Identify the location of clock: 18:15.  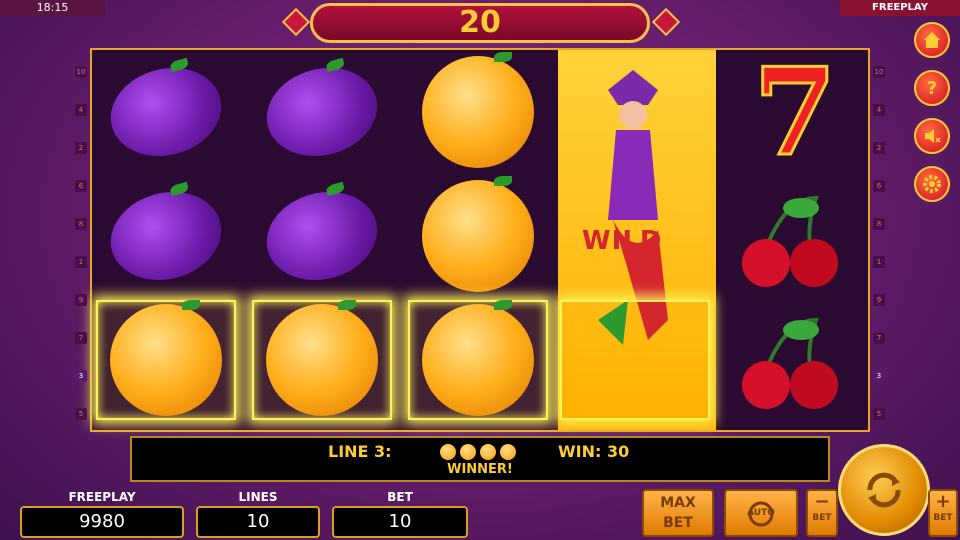
(52, 8).